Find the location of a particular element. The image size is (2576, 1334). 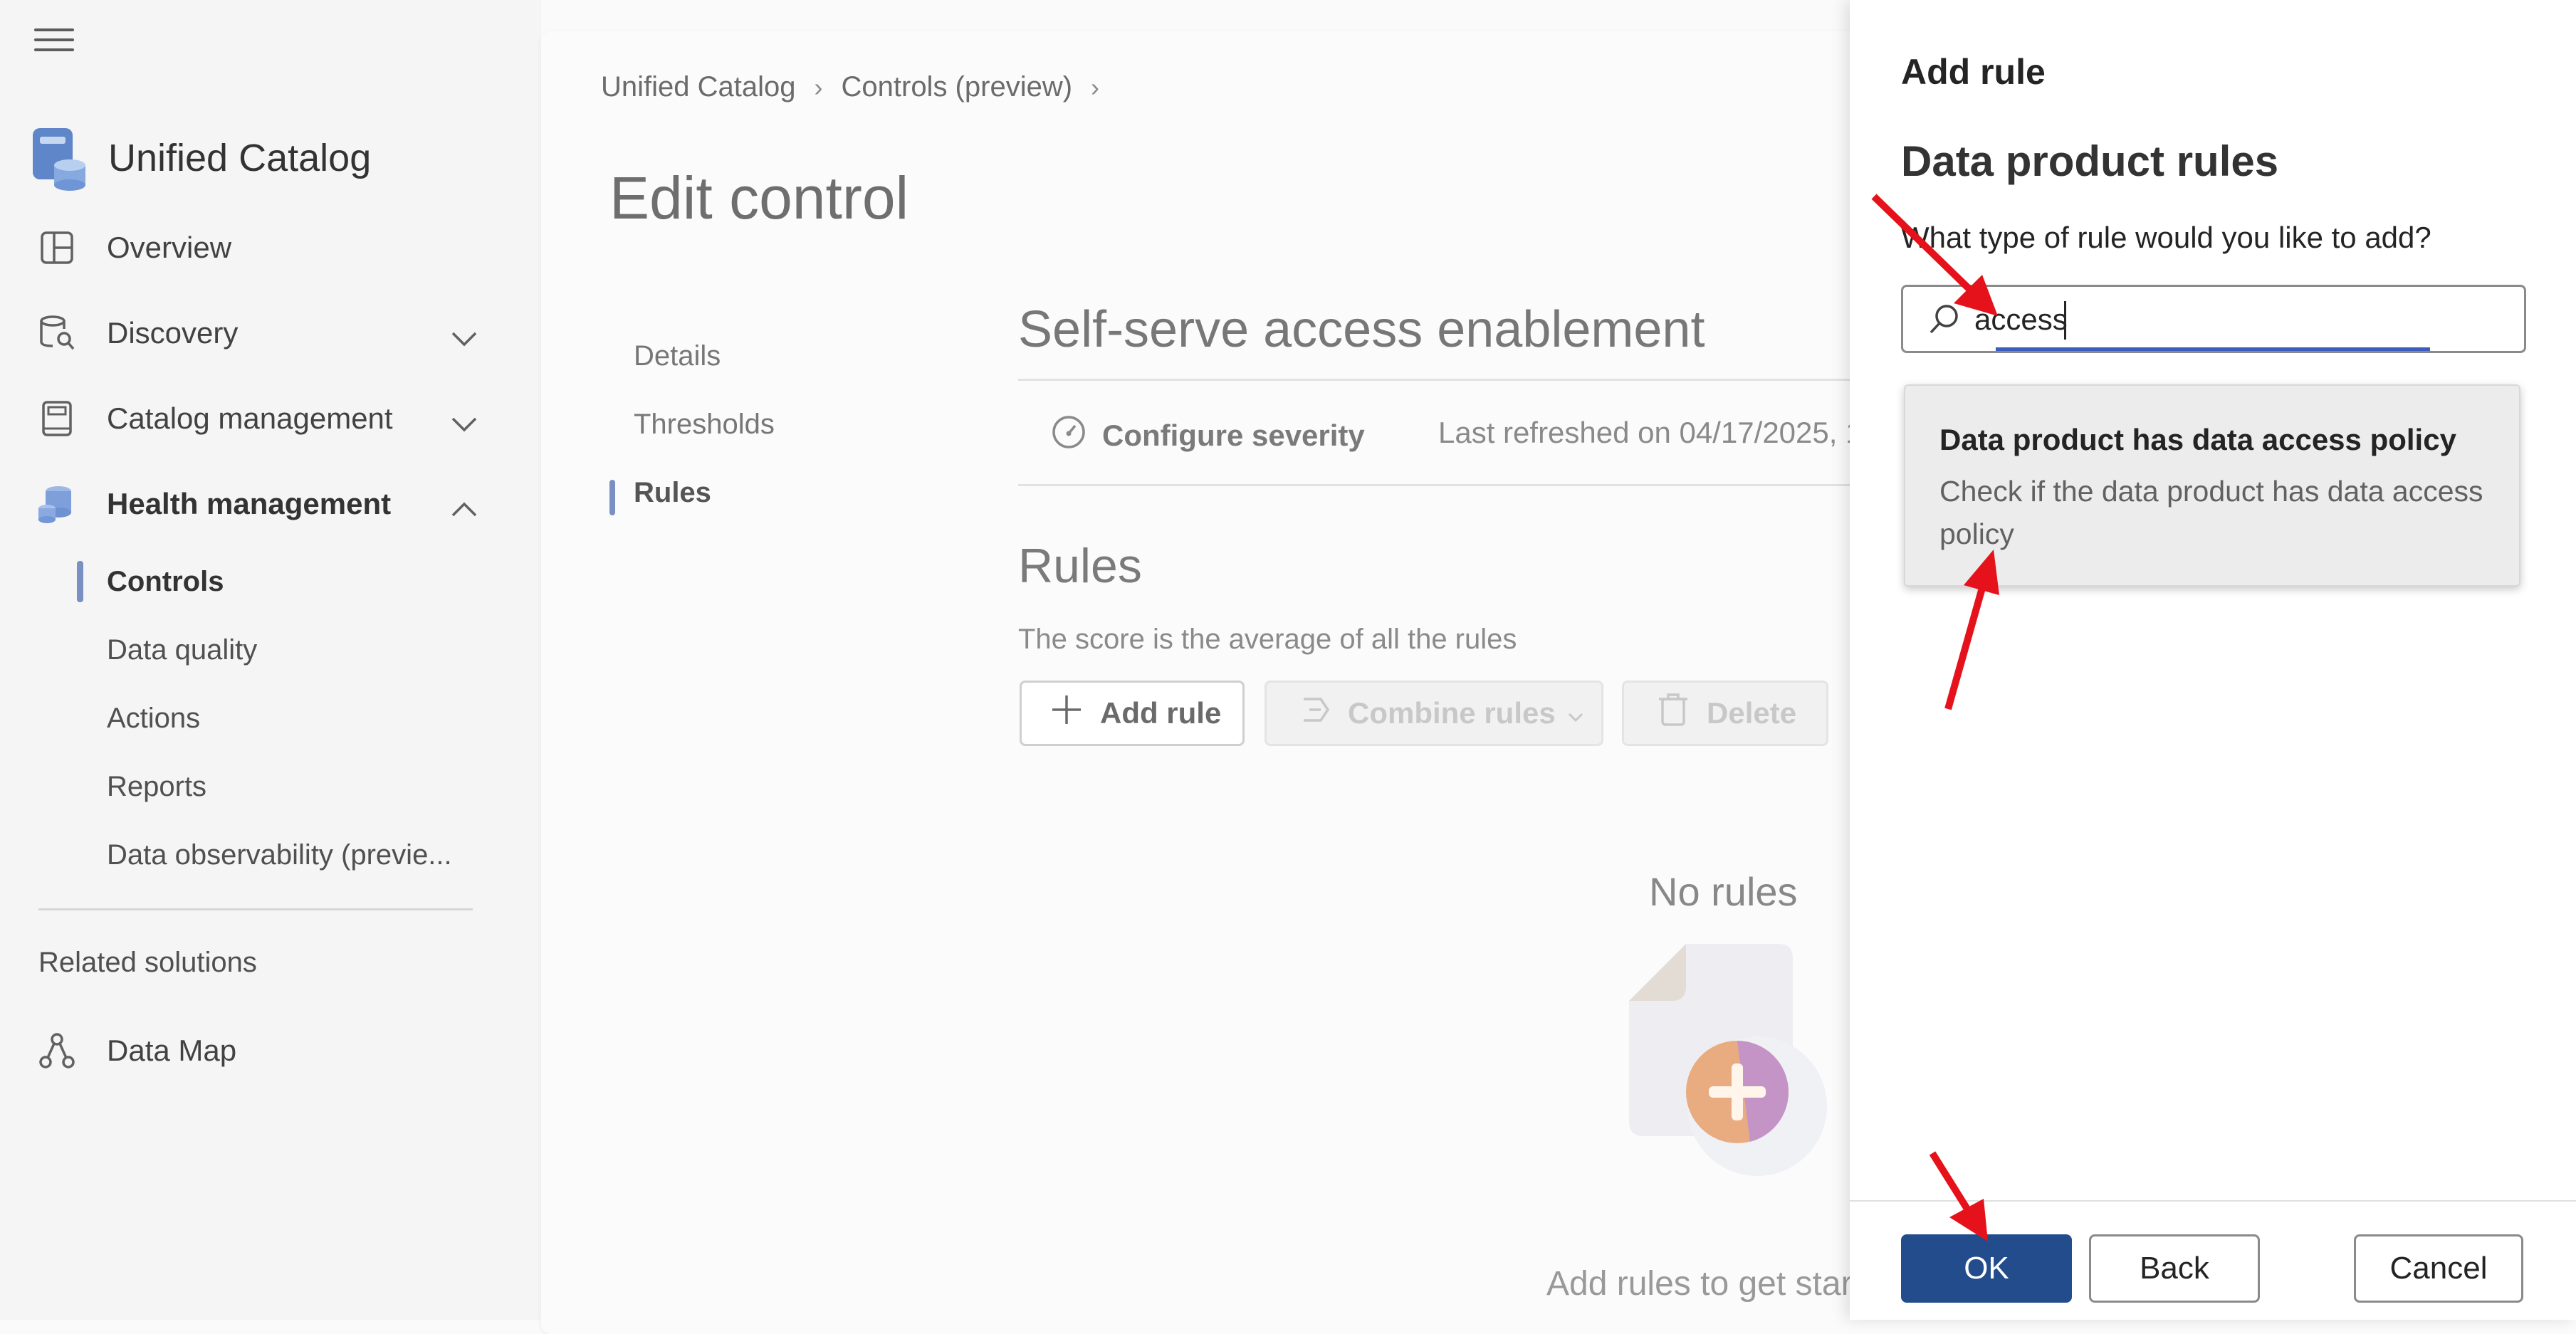

app-title: Unified Catalog is located at coordinates (240, 158).